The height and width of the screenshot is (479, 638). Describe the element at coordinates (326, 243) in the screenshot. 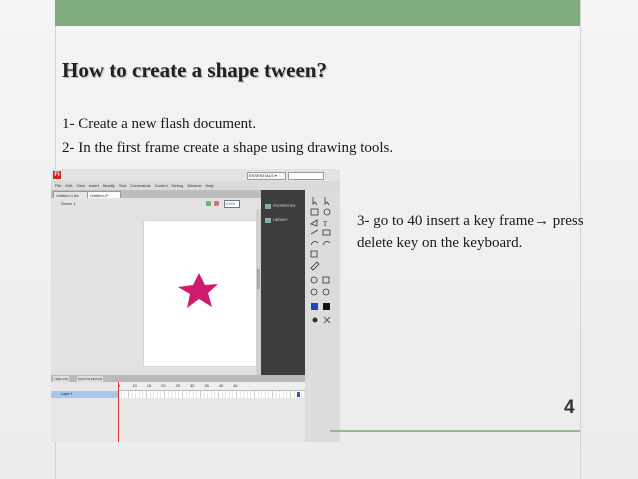

I see `brush-tool-icon` at that location.